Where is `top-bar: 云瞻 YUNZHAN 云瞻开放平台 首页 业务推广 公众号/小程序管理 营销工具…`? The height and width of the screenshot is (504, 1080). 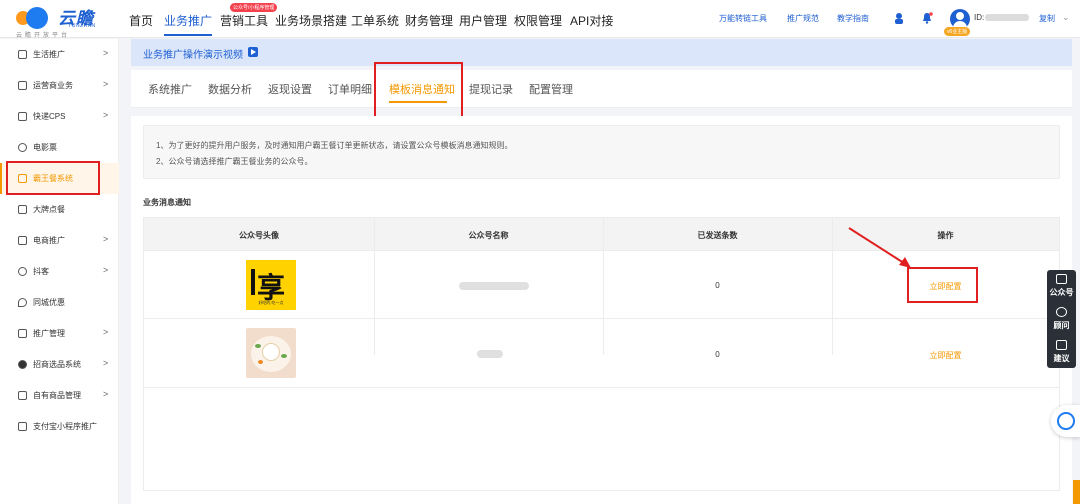 top-bar: 云瞻 YUNZHAN 云瞻开放平台 首页 业务推广 公众号/小程序管理 营销工具… is located at coordinates (540, 19).